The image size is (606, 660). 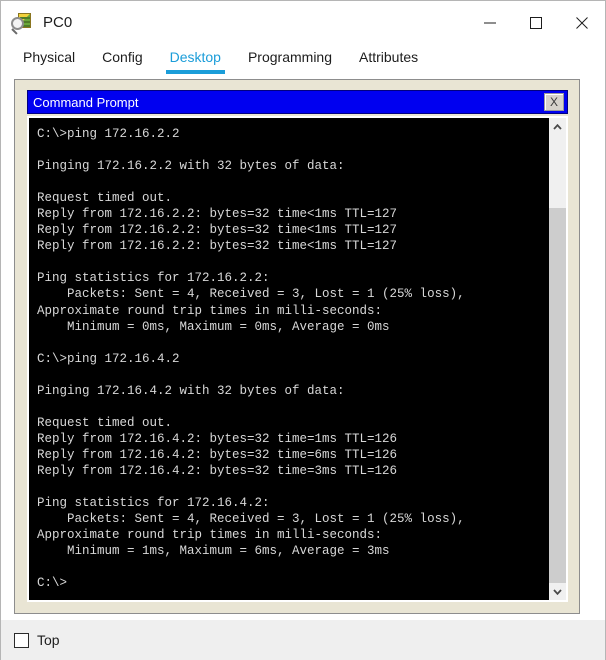 I want to click on top-checkbox-label: Top, so click(x=48, y=640).